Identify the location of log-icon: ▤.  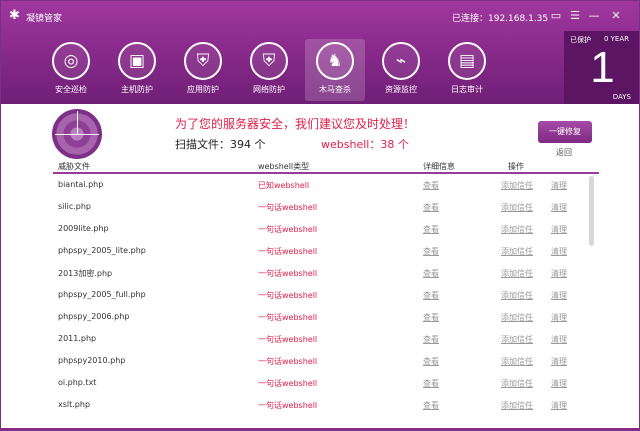
(467, 61).